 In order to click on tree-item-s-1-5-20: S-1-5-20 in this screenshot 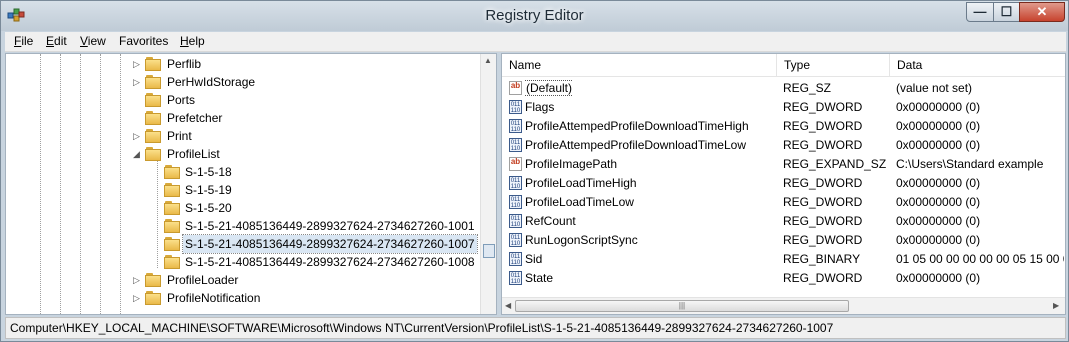, I will do `click(319, 208)`.